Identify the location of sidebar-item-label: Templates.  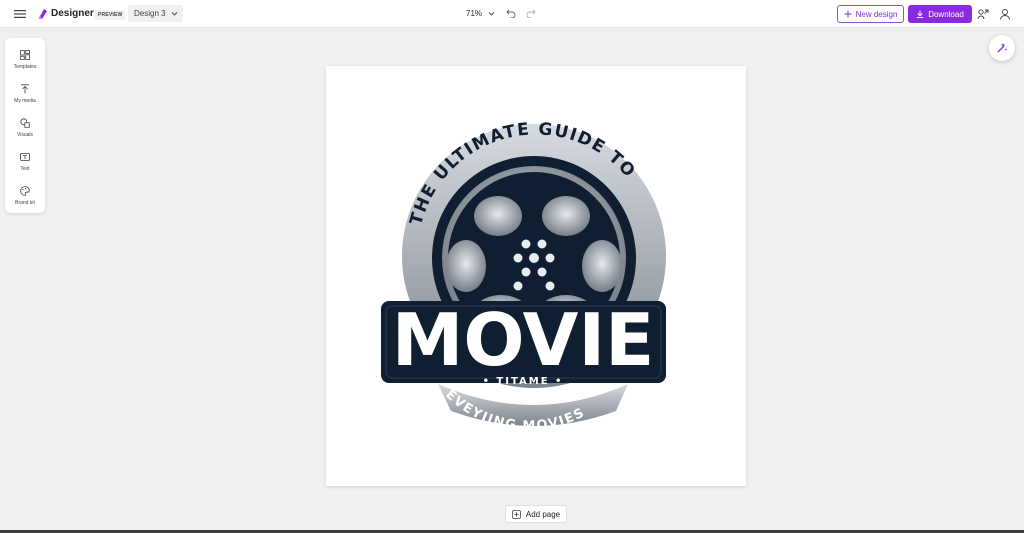
(25, 67).